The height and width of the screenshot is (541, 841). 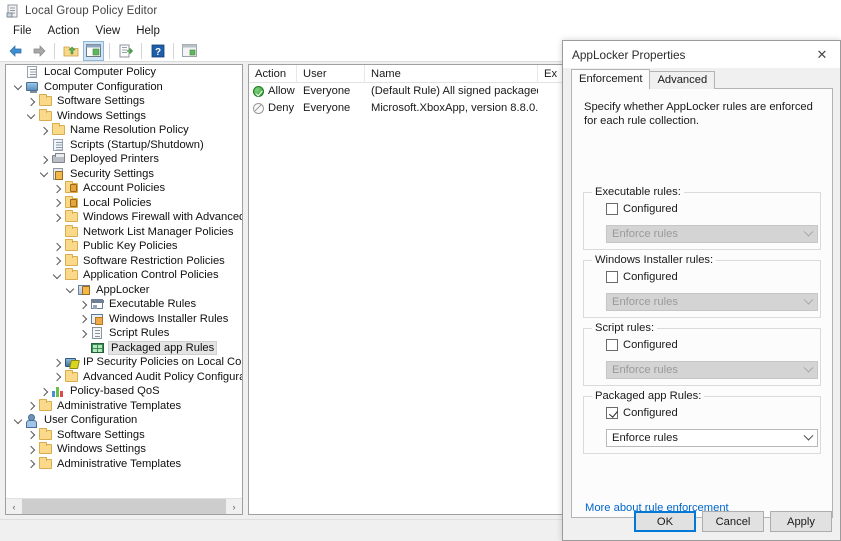 What do you see at coordinates (157, 51) in the screenshot?
I see `help-button: ?` at bounding box center [157, 51].